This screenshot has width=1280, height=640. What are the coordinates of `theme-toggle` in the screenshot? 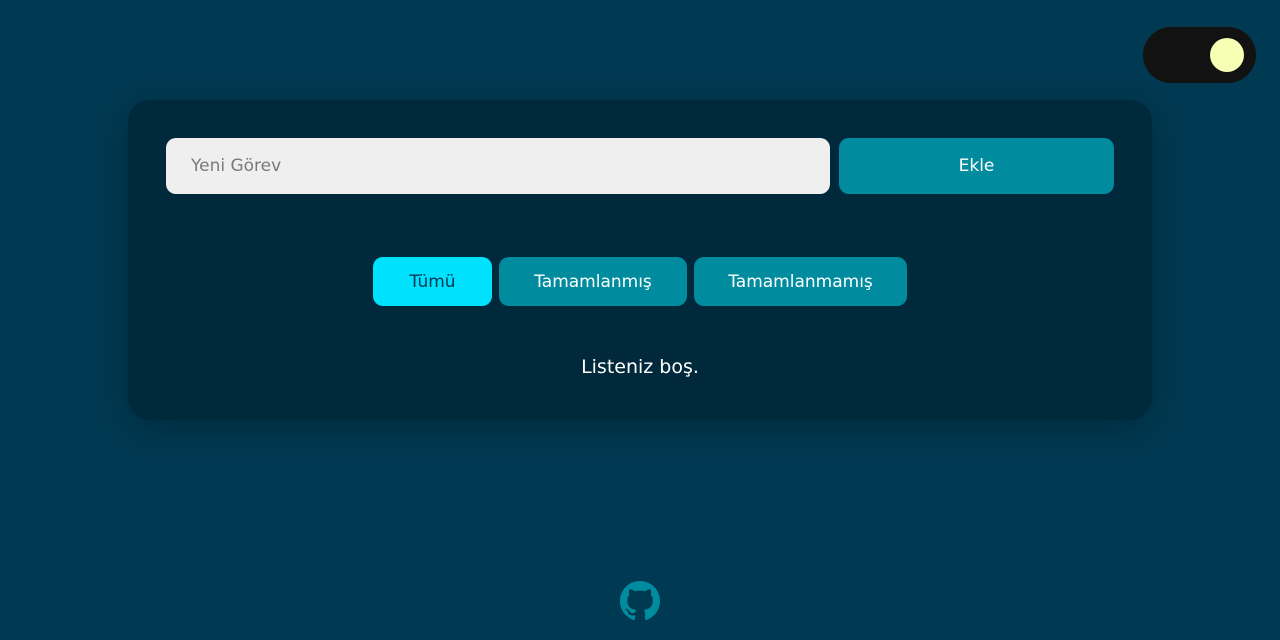 It's located at (1199, 55).